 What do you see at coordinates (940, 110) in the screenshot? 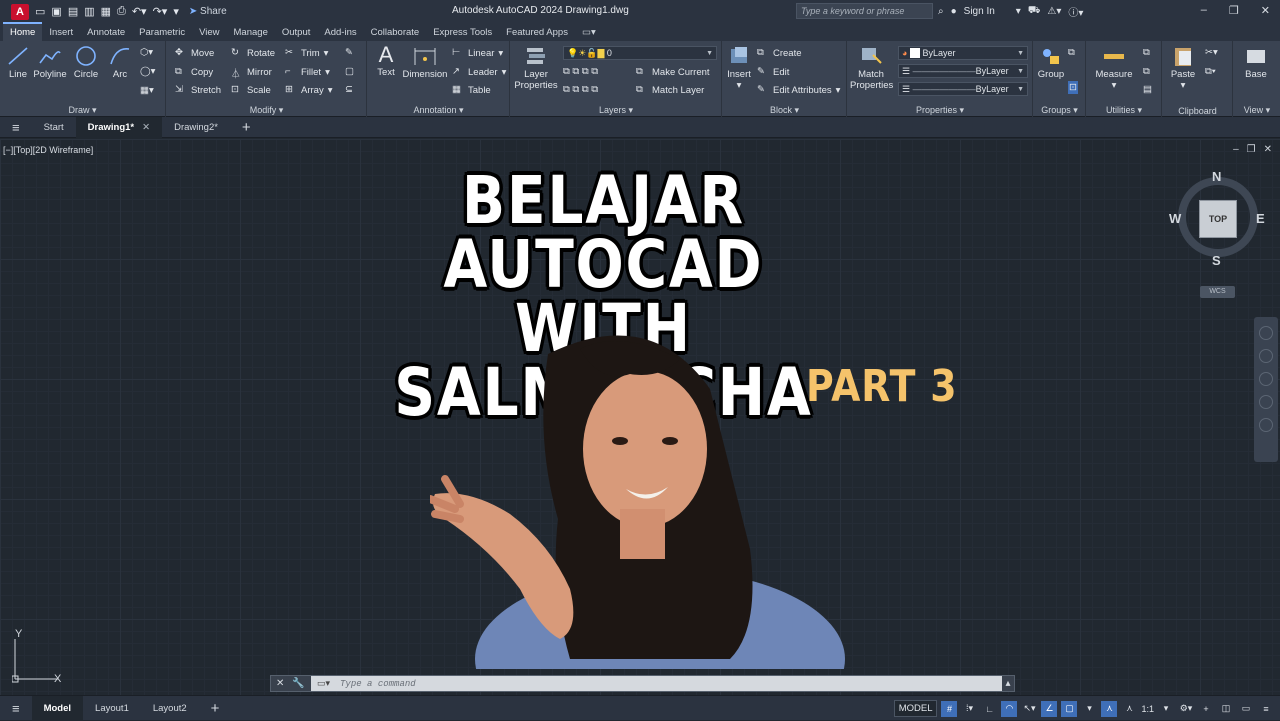
I see `properties-panel-title: Properties ▾` at bounding box center [940, 110].